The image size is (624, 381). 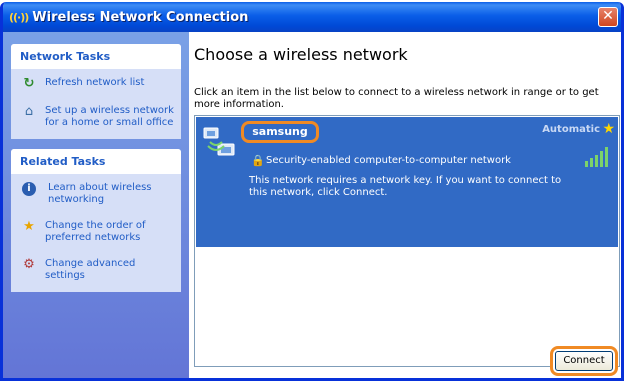 I want to click on advanced-settings-link: ⚙ Change advanced settings, so click(x=97, y=270).